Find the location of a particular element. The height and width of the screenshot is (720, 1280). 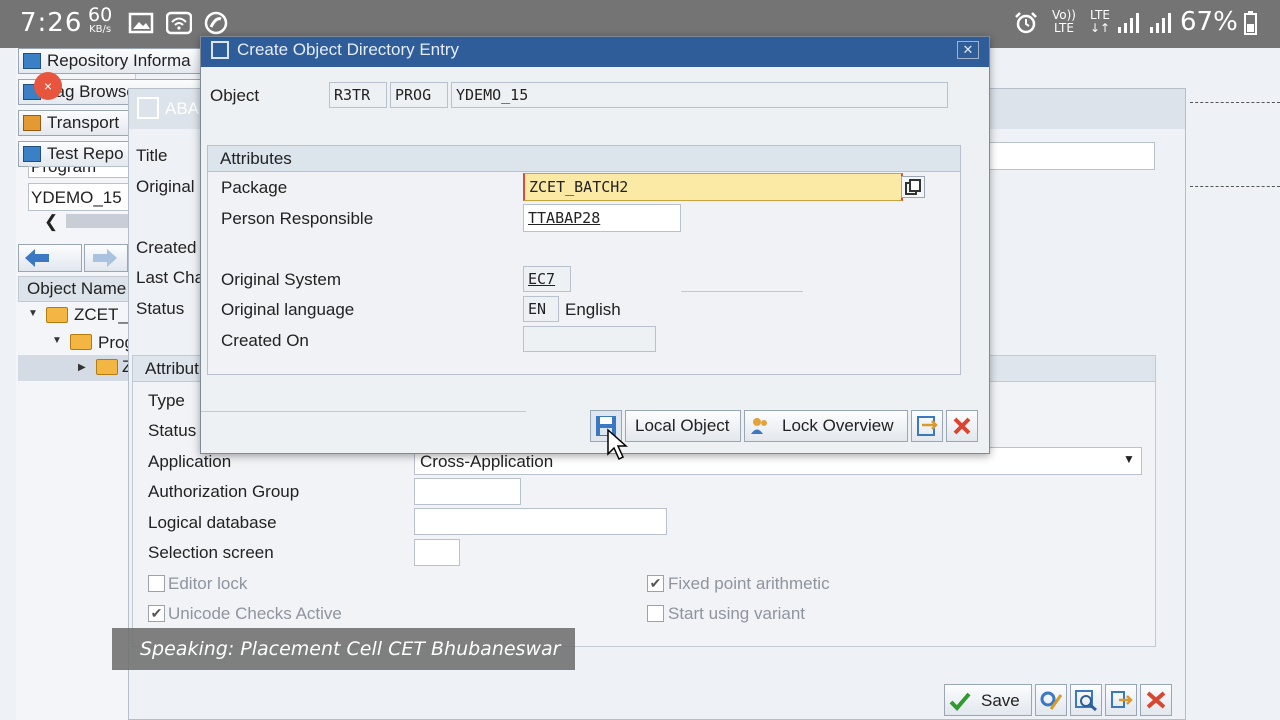

dialog-icon is located at coordinates (220, 50).